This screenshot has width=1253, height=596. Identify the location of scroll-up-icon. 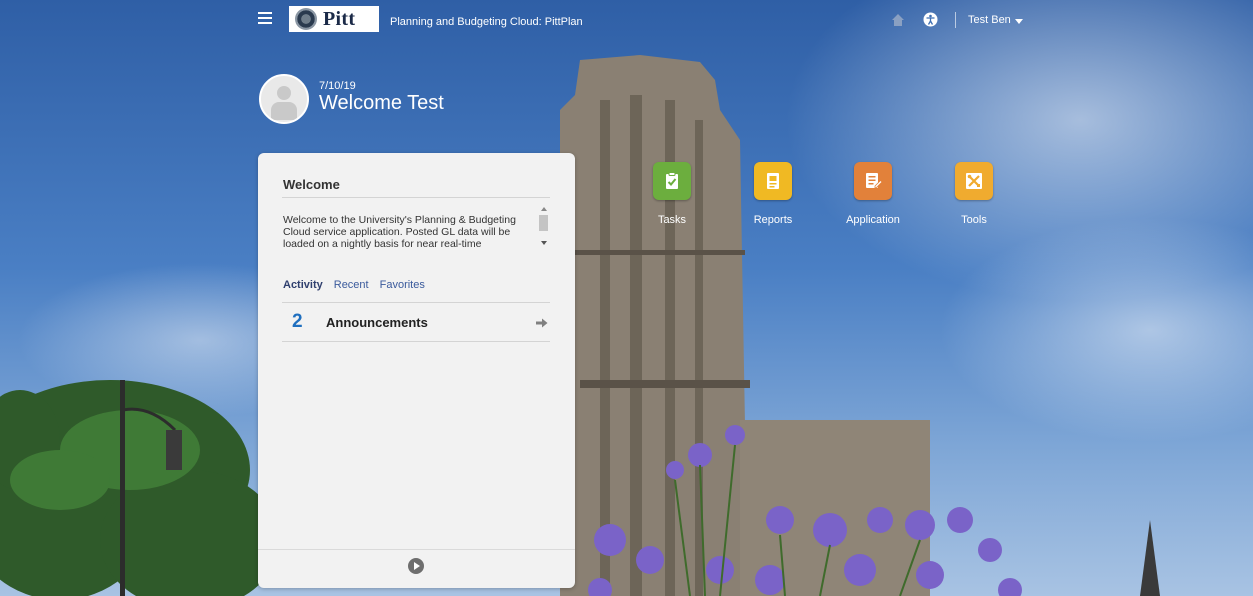
(544, 209).